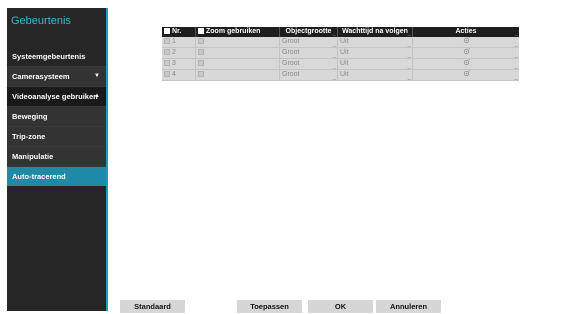 This screenshot has width=562, height=314. I want to click on sidebar-item-label: Videoanalyse gebruiken, so click(55, 96).